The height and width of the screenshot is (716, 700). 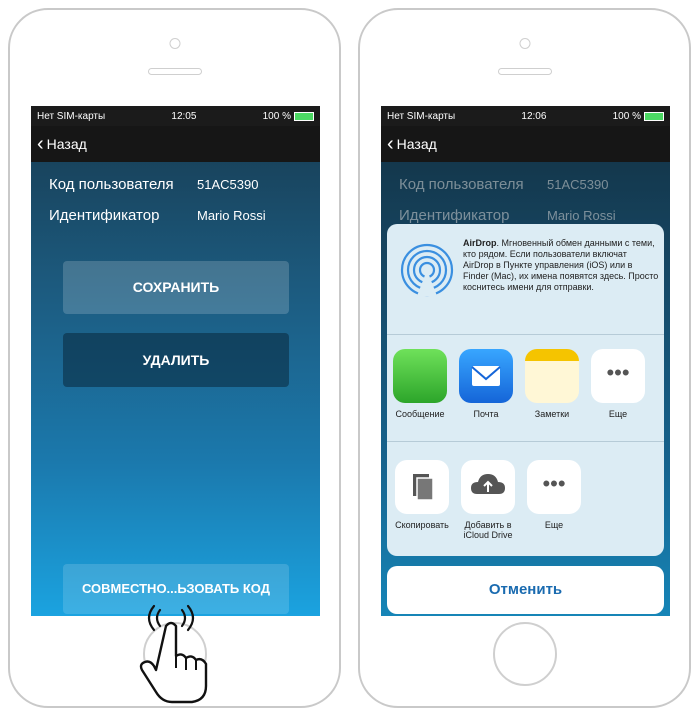 I want to click on time-label: 12:06, so click(x=534, y=116).